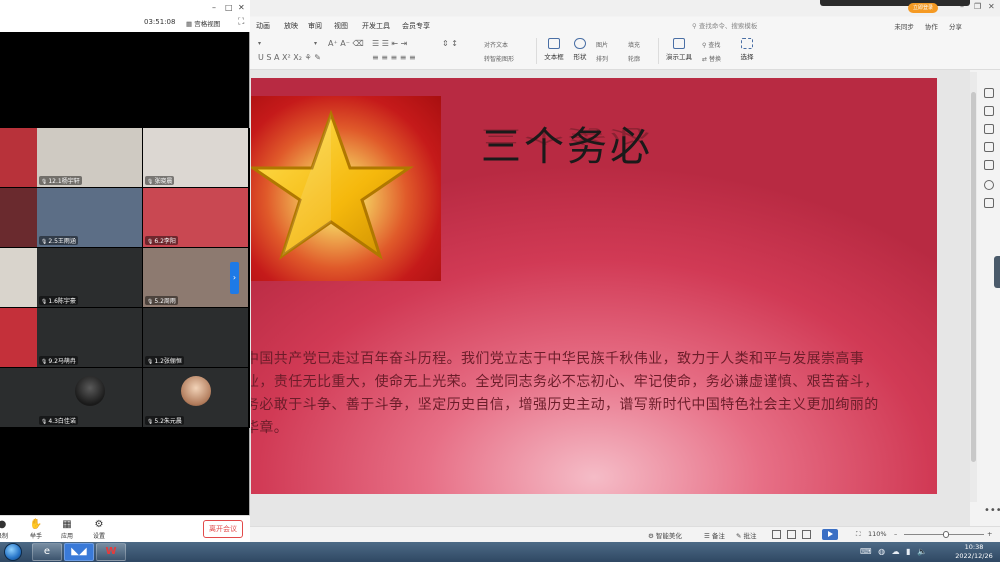 This screenshot has width=1000, height=562. Describe the element at coordinates (89, 157) in the screenshot. I see `participant-tile: 12.1杨宇轩` at that location.